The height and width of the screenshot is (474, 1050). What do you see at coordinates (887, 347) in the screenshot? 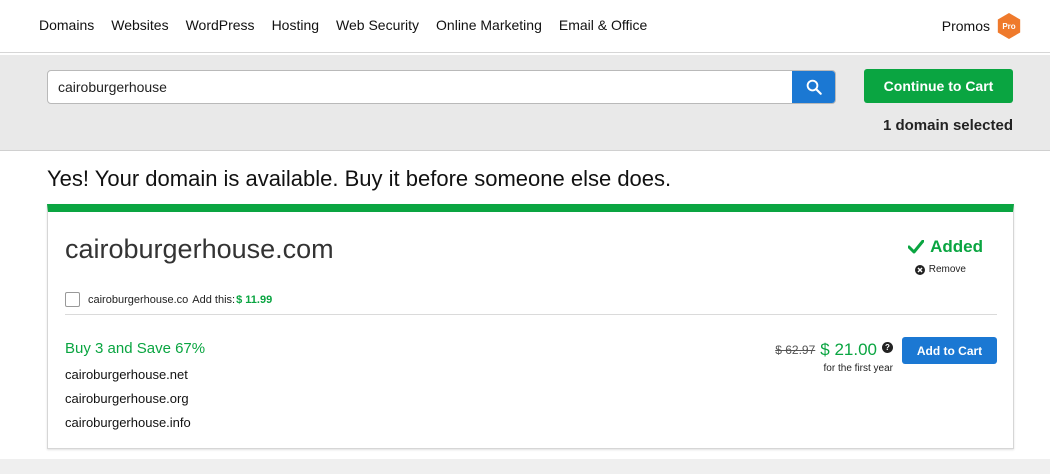
I see `help-icon: ?` at bounding box center [887, 347].